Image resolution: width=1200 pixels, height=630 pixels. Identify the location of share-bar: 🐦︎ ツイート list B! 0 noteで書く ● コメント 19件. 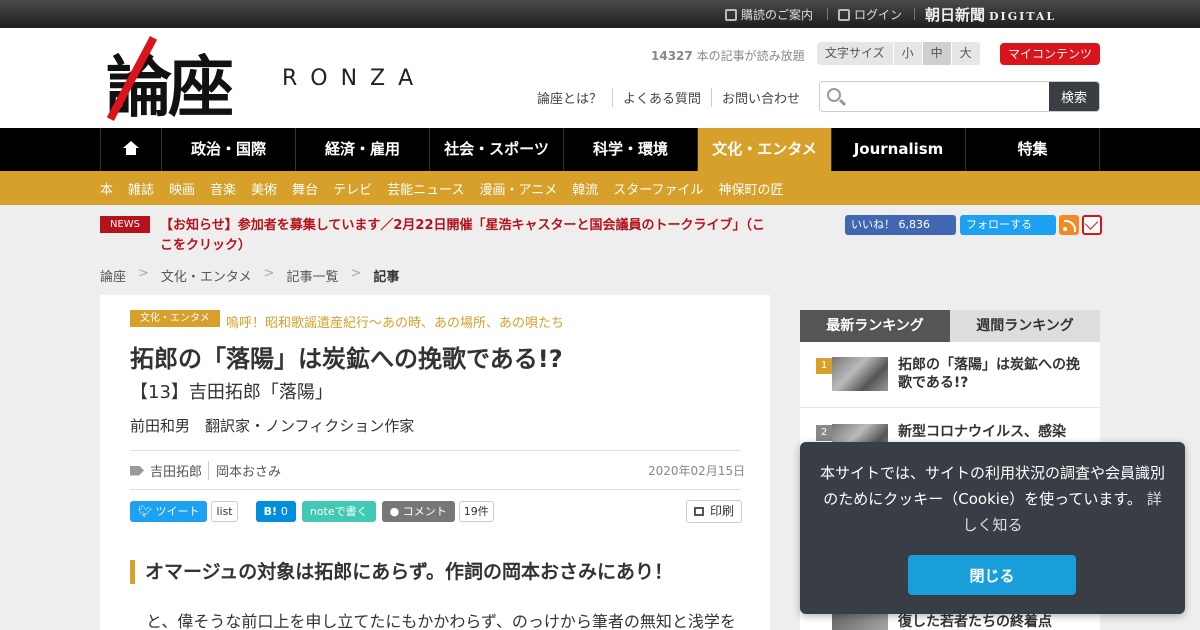
(321, 511).